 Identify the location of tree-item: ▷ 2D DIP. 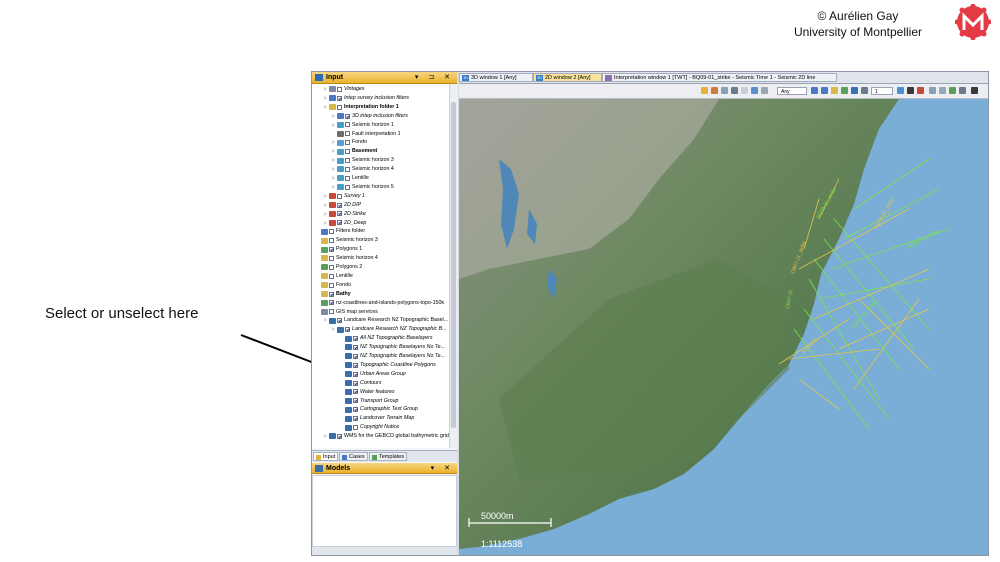
(342, 205).